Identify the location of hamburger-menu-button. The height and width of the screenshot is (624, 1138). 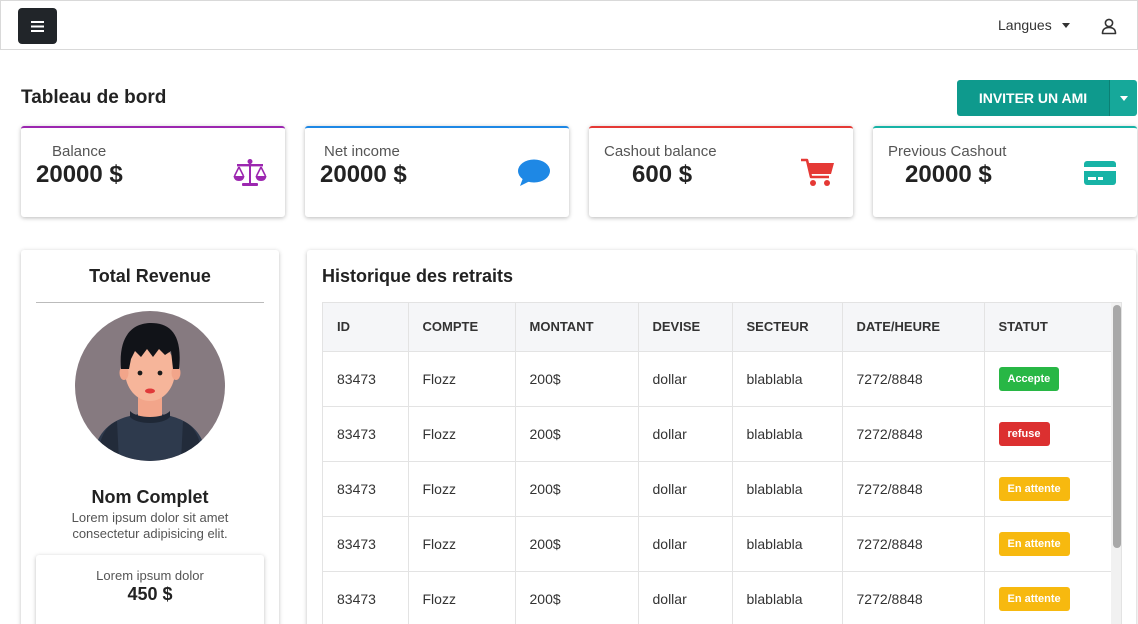
(37, 26).